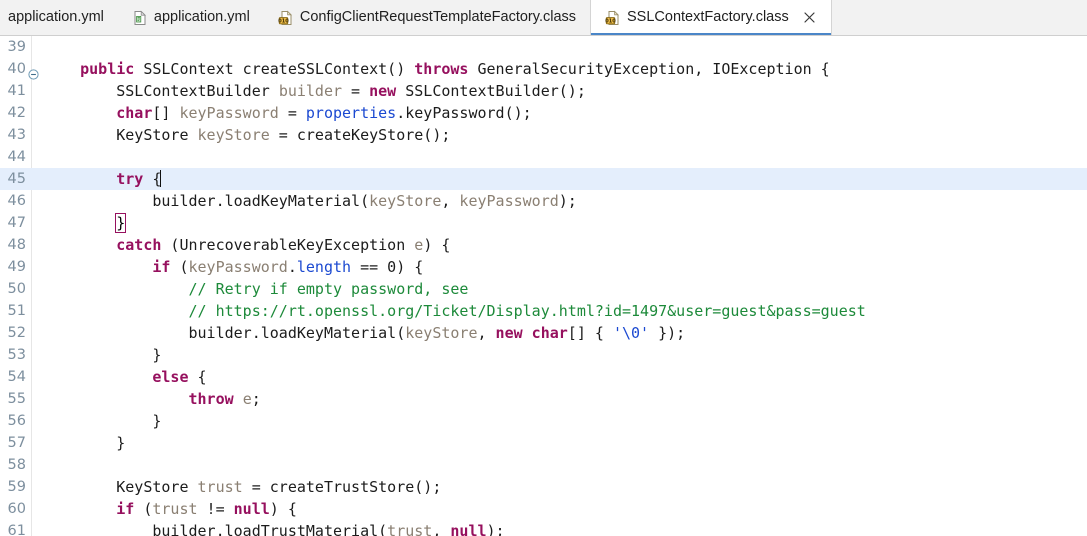 The height and width of the screenshot is (536, 1087). What do you see at coordinates (33, 72) in the screenshot?
I see `fold-collapse-icon` at bounding box center [33, 72].